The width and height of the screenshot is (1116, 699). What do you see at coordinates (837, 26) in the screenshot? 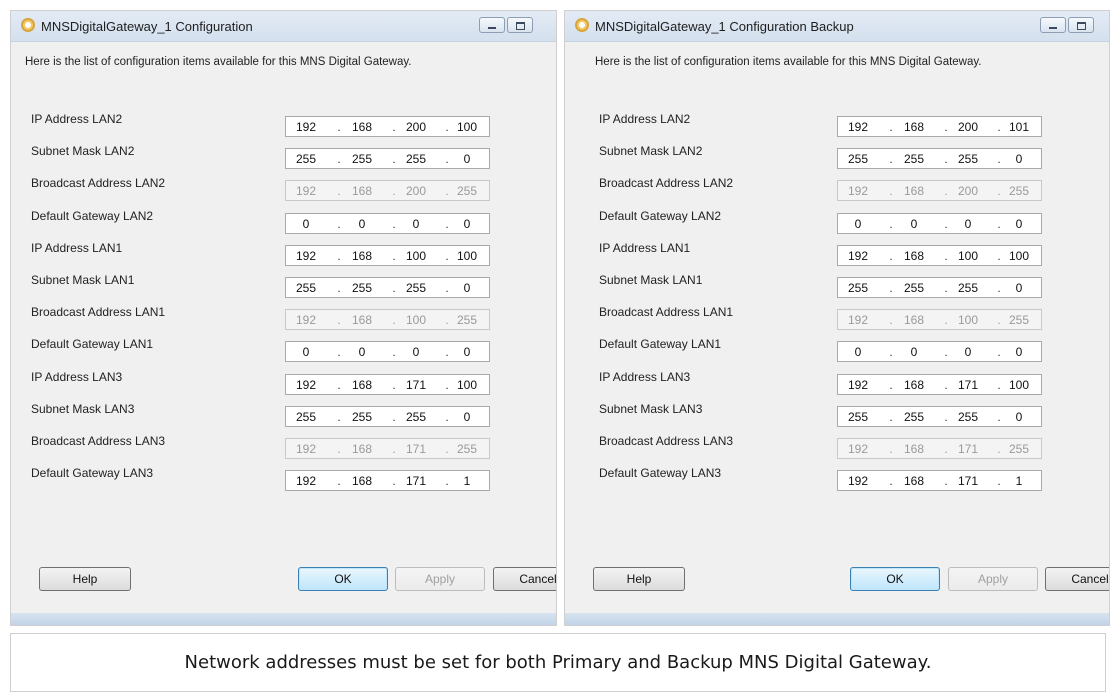
I see `backup-title-bar: MNSDigitalGateway_1 Configuration Backup` at bounding box center [837, 26].